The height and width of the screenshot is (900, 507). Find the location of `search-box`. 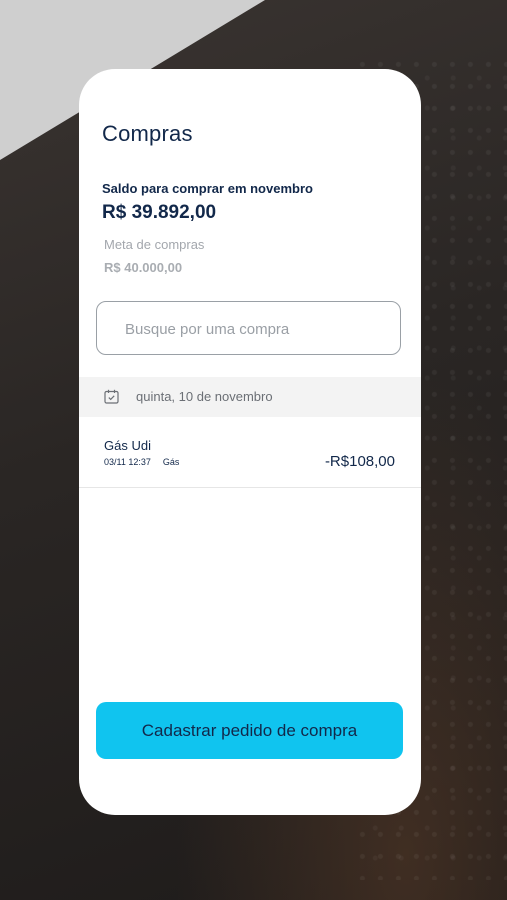

search-box is located at coordinates (248, 328).